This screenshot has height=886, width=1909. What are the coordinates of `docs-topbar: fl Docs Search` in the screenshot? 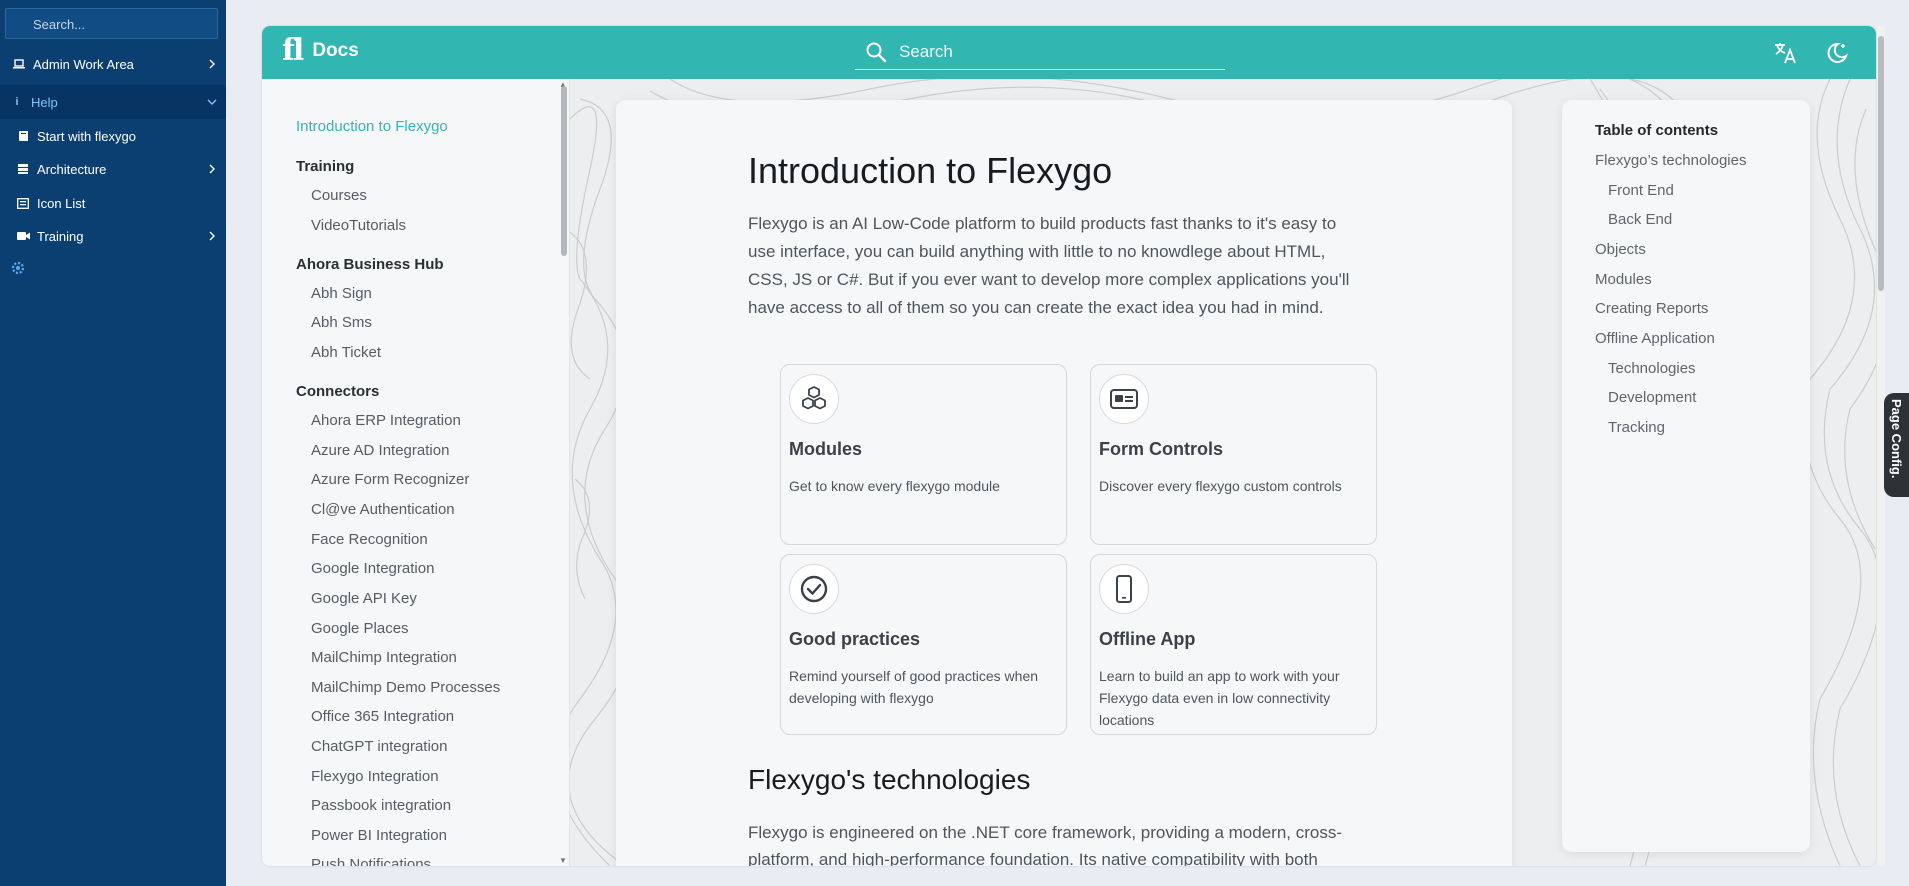 It's located at (1069, 52).